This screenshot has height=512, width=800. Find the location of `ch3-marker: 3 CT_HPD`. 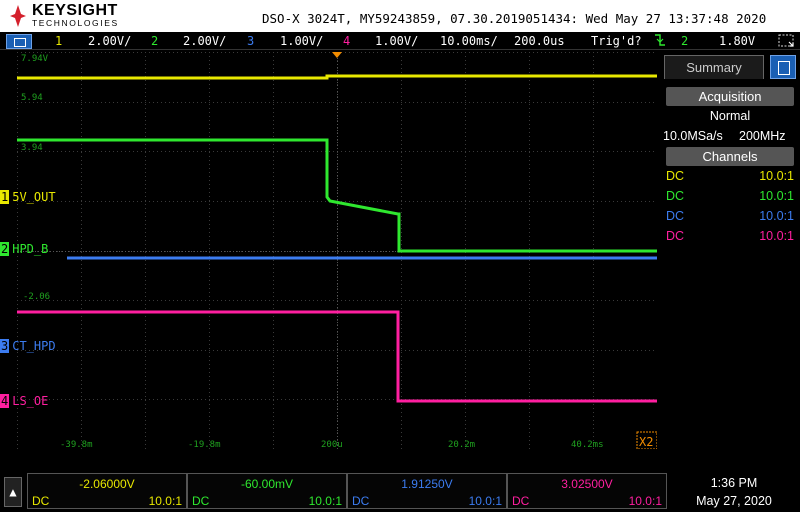

ch3-marker: 3 CT_HPD is located at coordinates (28, 347).